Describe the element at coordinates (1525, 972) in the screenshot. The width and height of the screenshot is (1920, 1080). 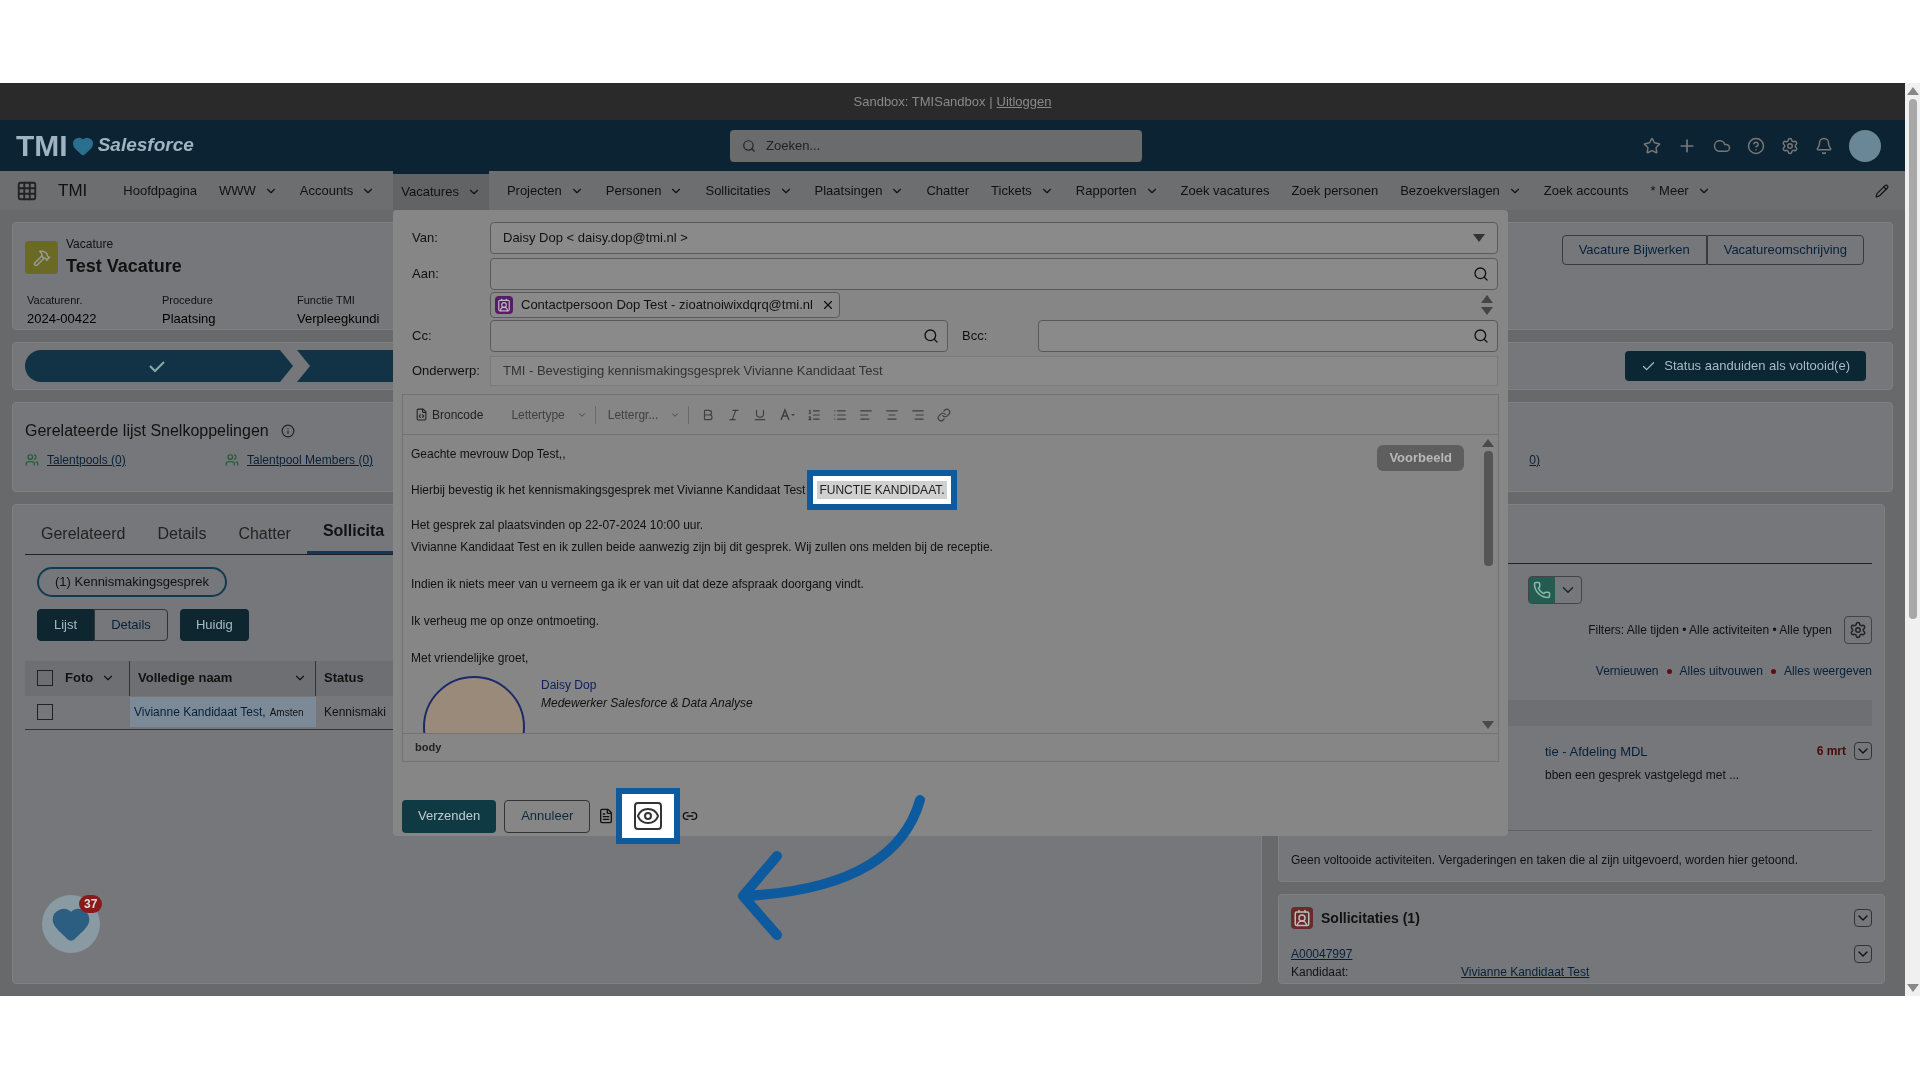
I see `candidate-link: Vivianne Kandidaat Test` at that location.